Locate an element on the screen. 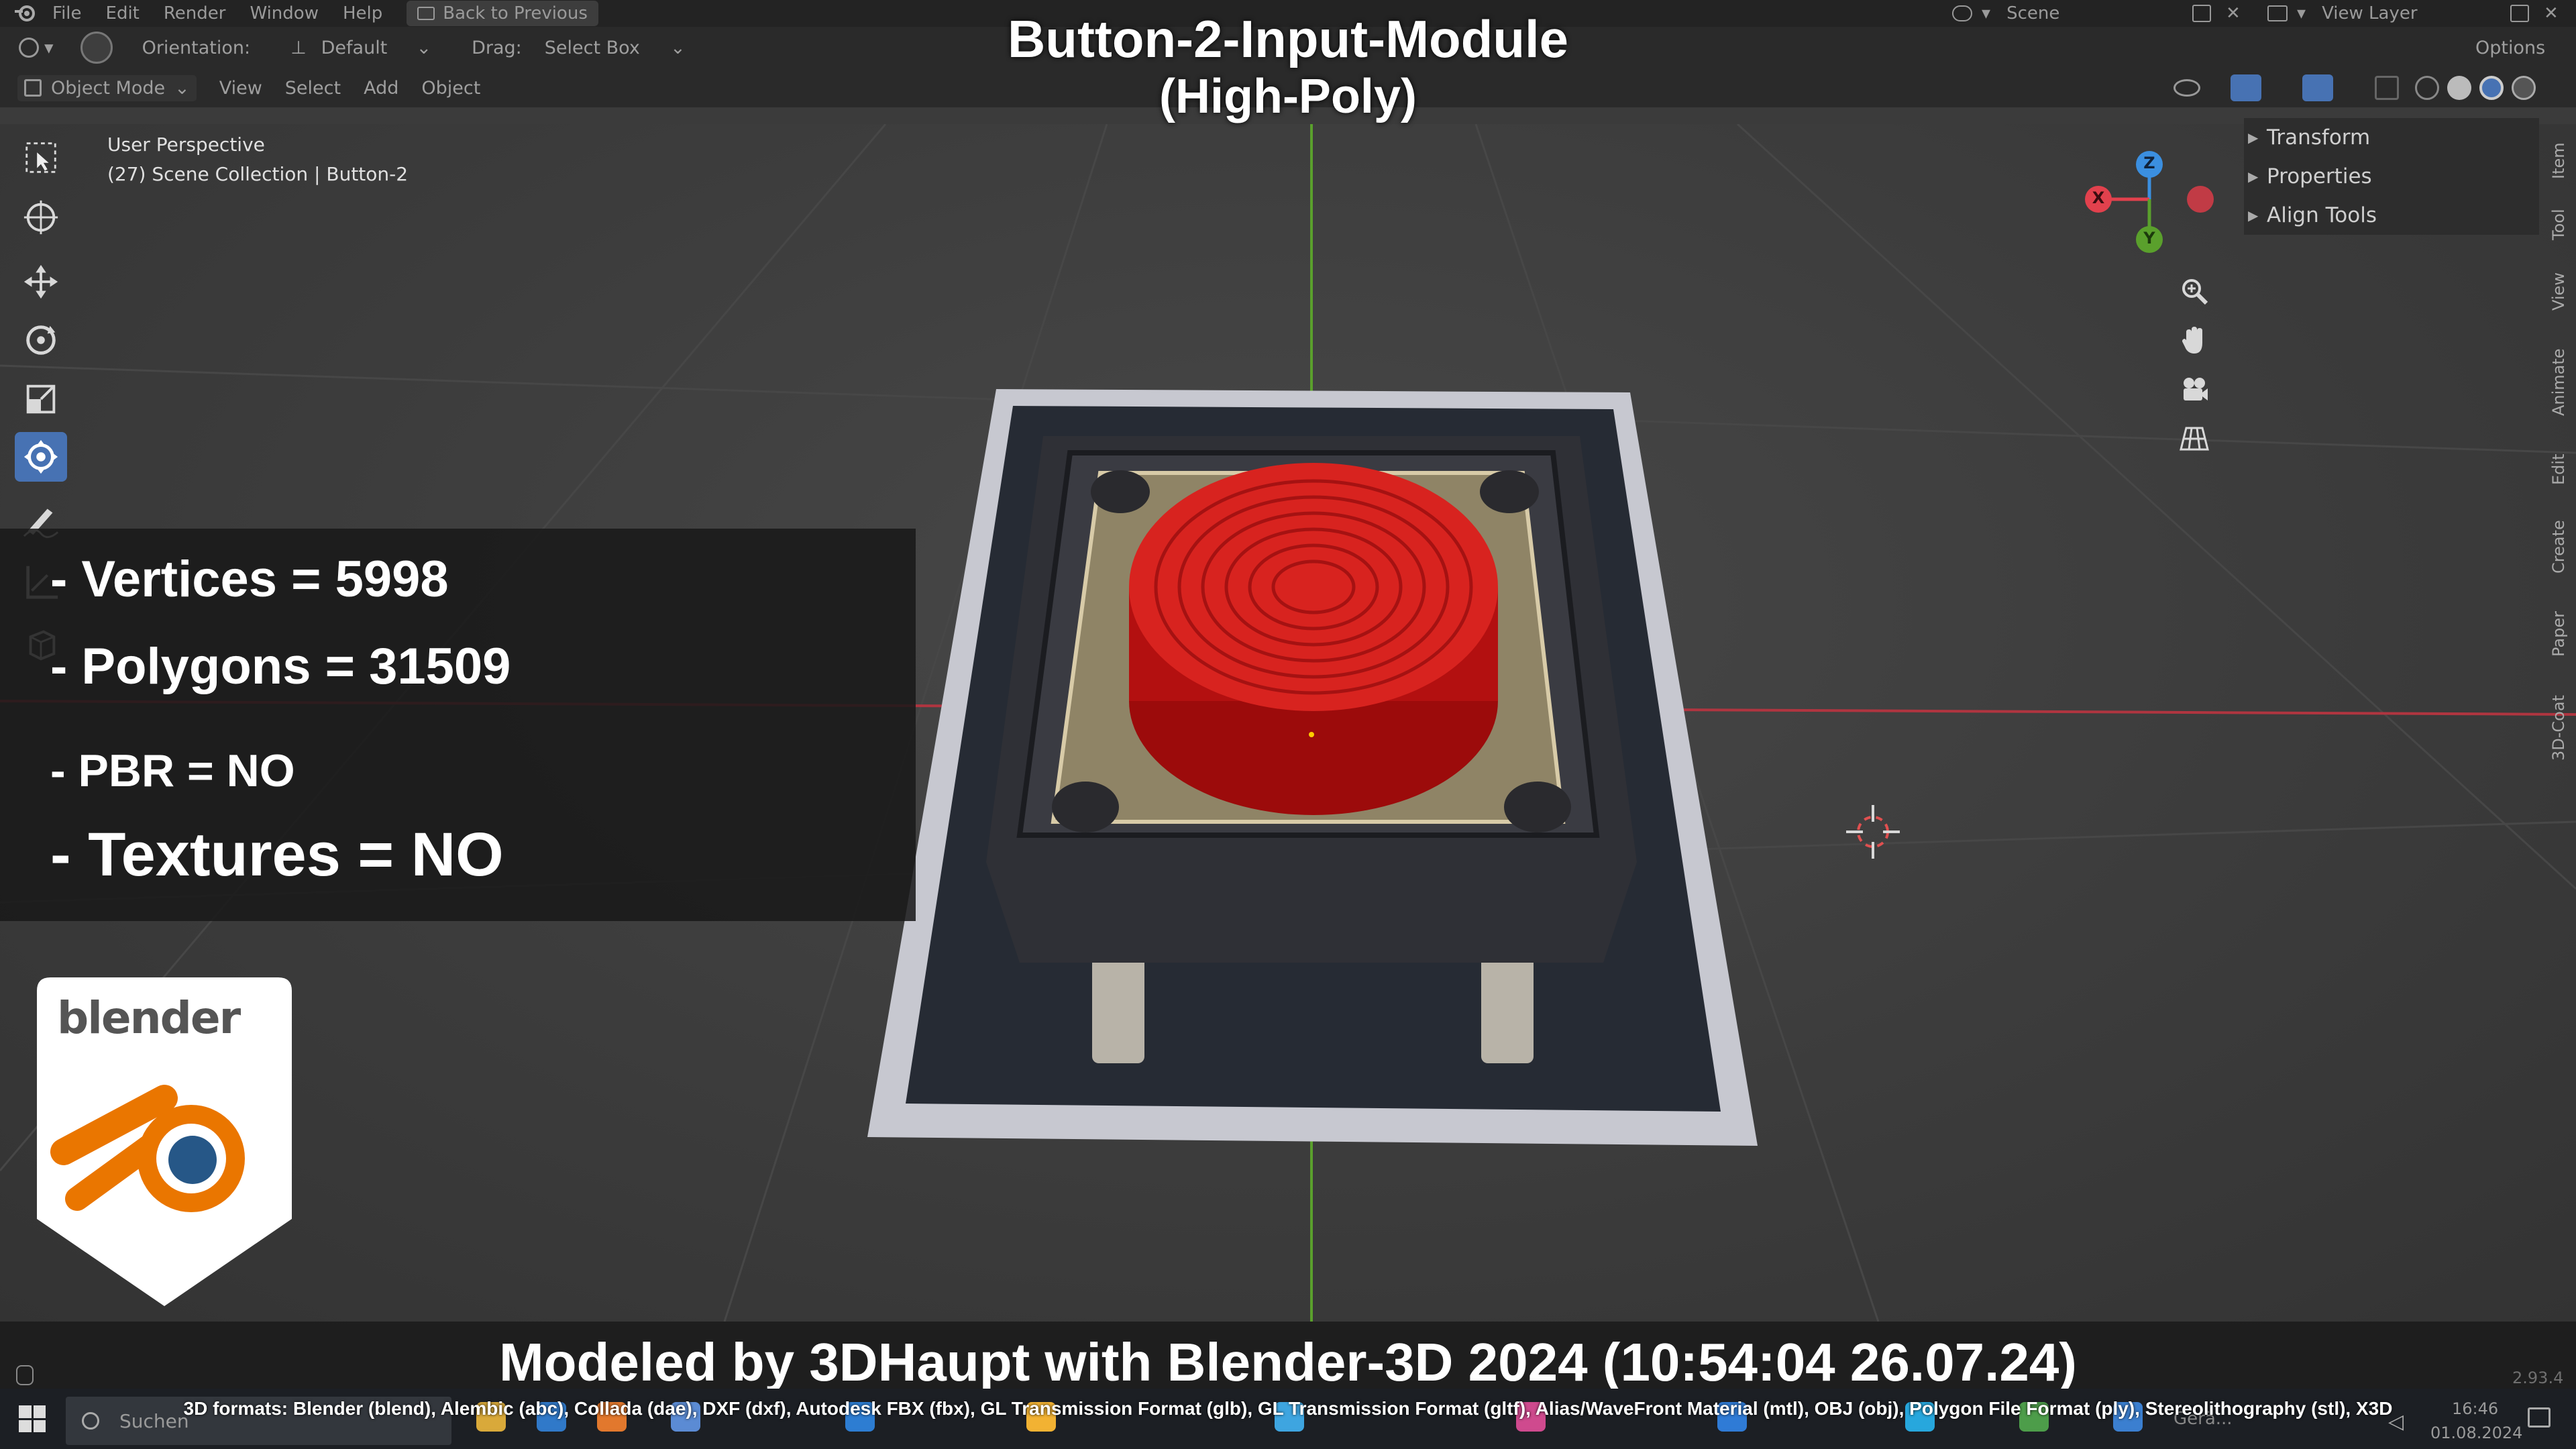  npanel-properties-label: Properties is located at coordinates (2319, 176).